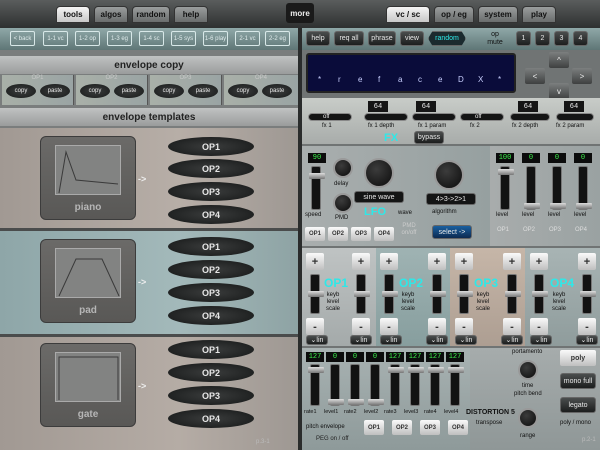  What do you see at coordinates (361, 326) in the screenshot?
I see `op1-right-minus-button: -` at bounding box center [361, 326].